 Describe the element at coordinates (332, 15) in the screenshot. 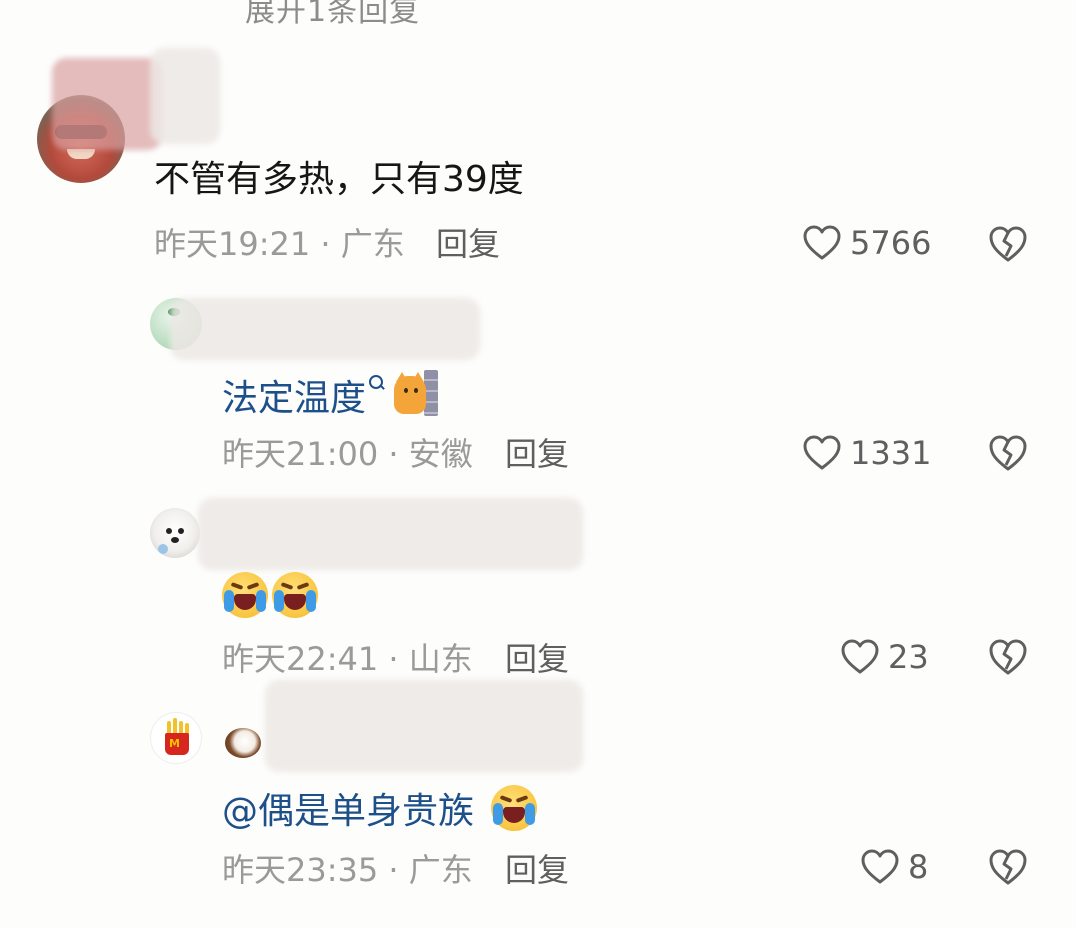

I see `expand-replies-partial: 展开1条回复` at that location.